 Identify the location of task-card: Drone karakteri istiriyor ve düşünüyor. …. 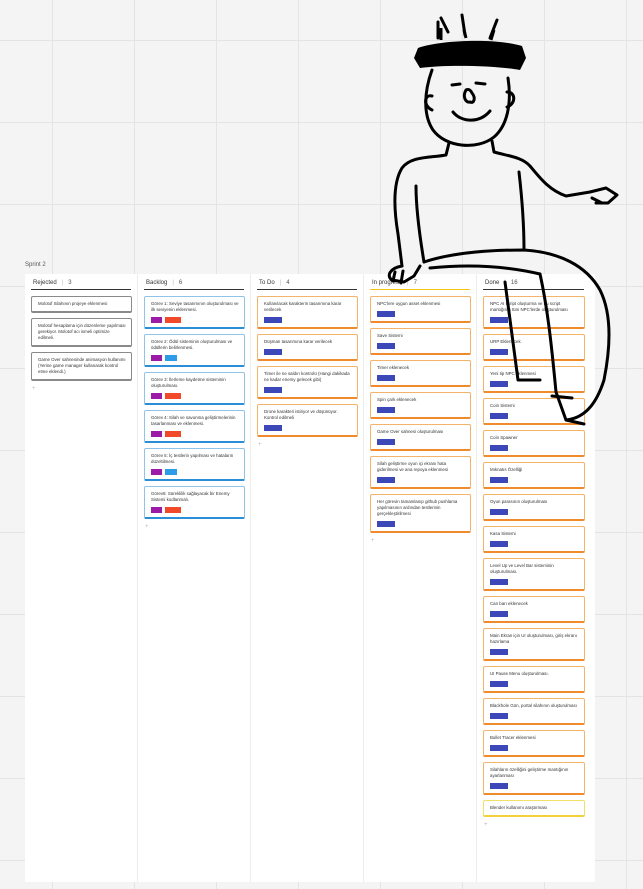
(307, 420).